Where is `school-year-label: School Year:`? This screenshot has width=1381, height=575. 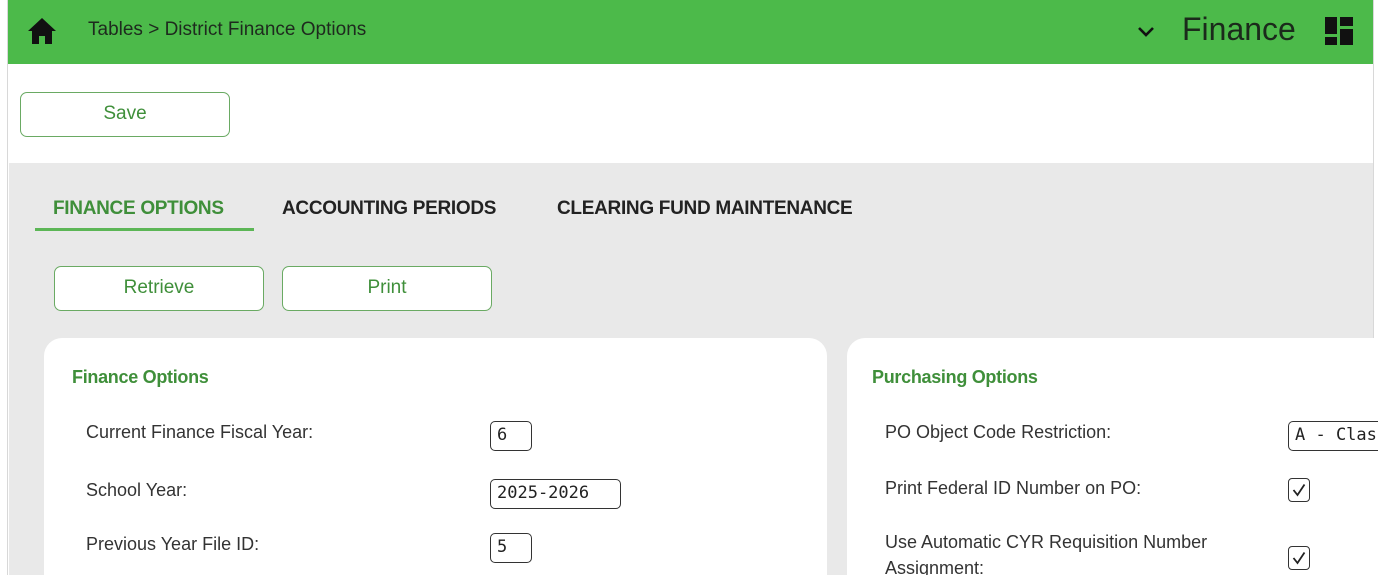
school-year-label: School Year: is located at coordinates (137, 490).